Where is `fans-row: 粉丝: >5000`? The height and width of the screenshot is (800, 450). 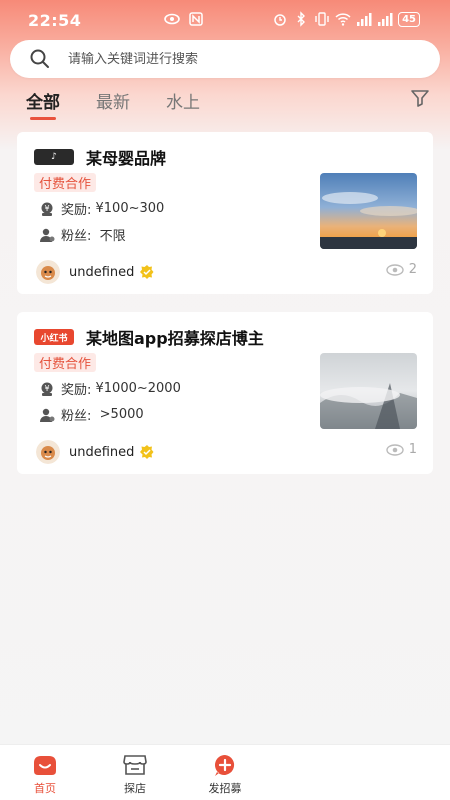 fans-row: 粉丝: >5000 is located at coordinates (91, 414).